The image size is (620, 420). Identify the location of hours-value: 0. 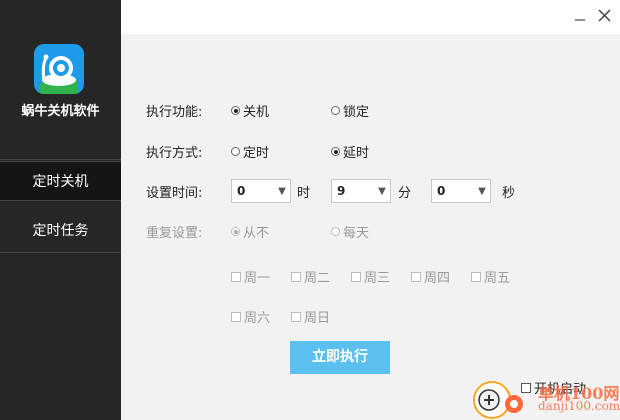
(241, 191).